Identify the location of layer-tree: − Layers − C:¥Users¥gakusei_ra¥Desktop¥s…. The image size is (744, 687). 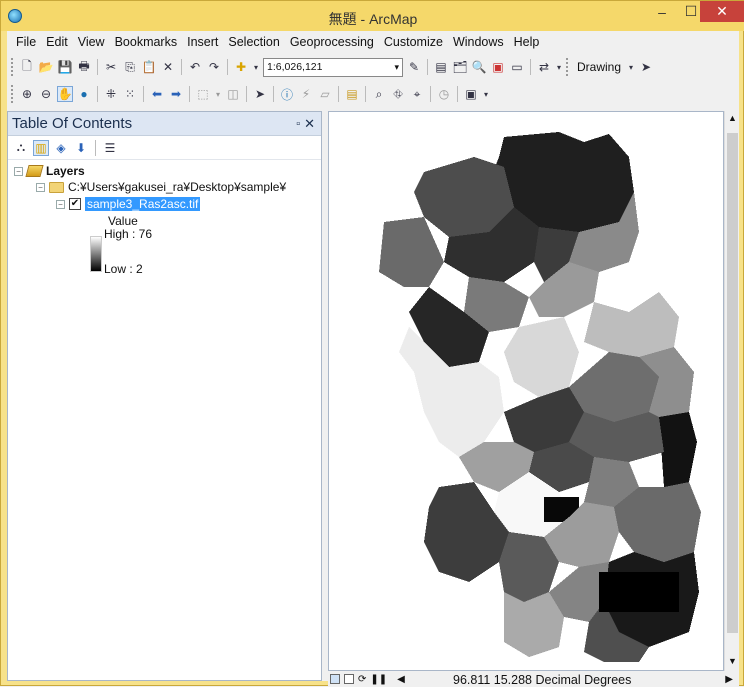
(164, 218).